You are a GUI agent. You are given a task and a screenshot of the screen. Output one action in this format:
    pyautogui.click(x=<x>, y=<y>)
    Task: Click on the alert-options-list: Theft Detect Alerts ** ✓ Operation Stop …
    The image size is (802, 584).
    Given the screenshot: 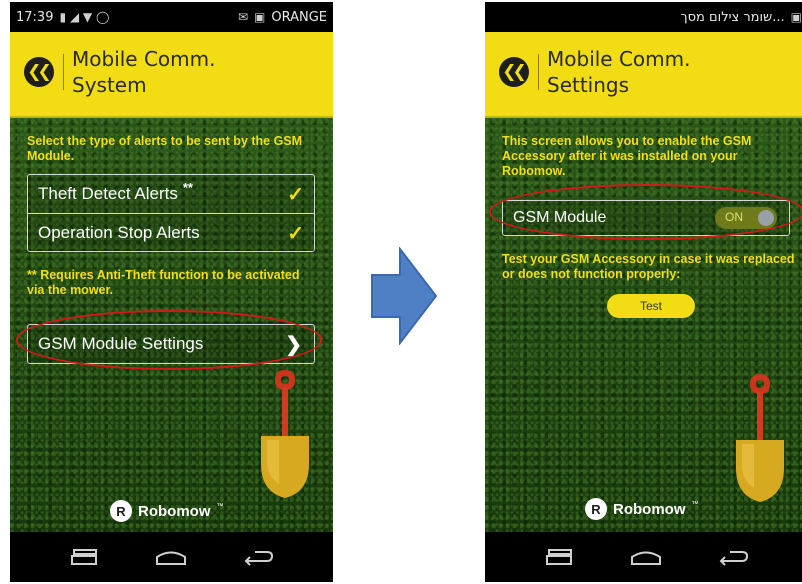 What is the action you would take?
    pyautogui.click(x=171, y=213)
    